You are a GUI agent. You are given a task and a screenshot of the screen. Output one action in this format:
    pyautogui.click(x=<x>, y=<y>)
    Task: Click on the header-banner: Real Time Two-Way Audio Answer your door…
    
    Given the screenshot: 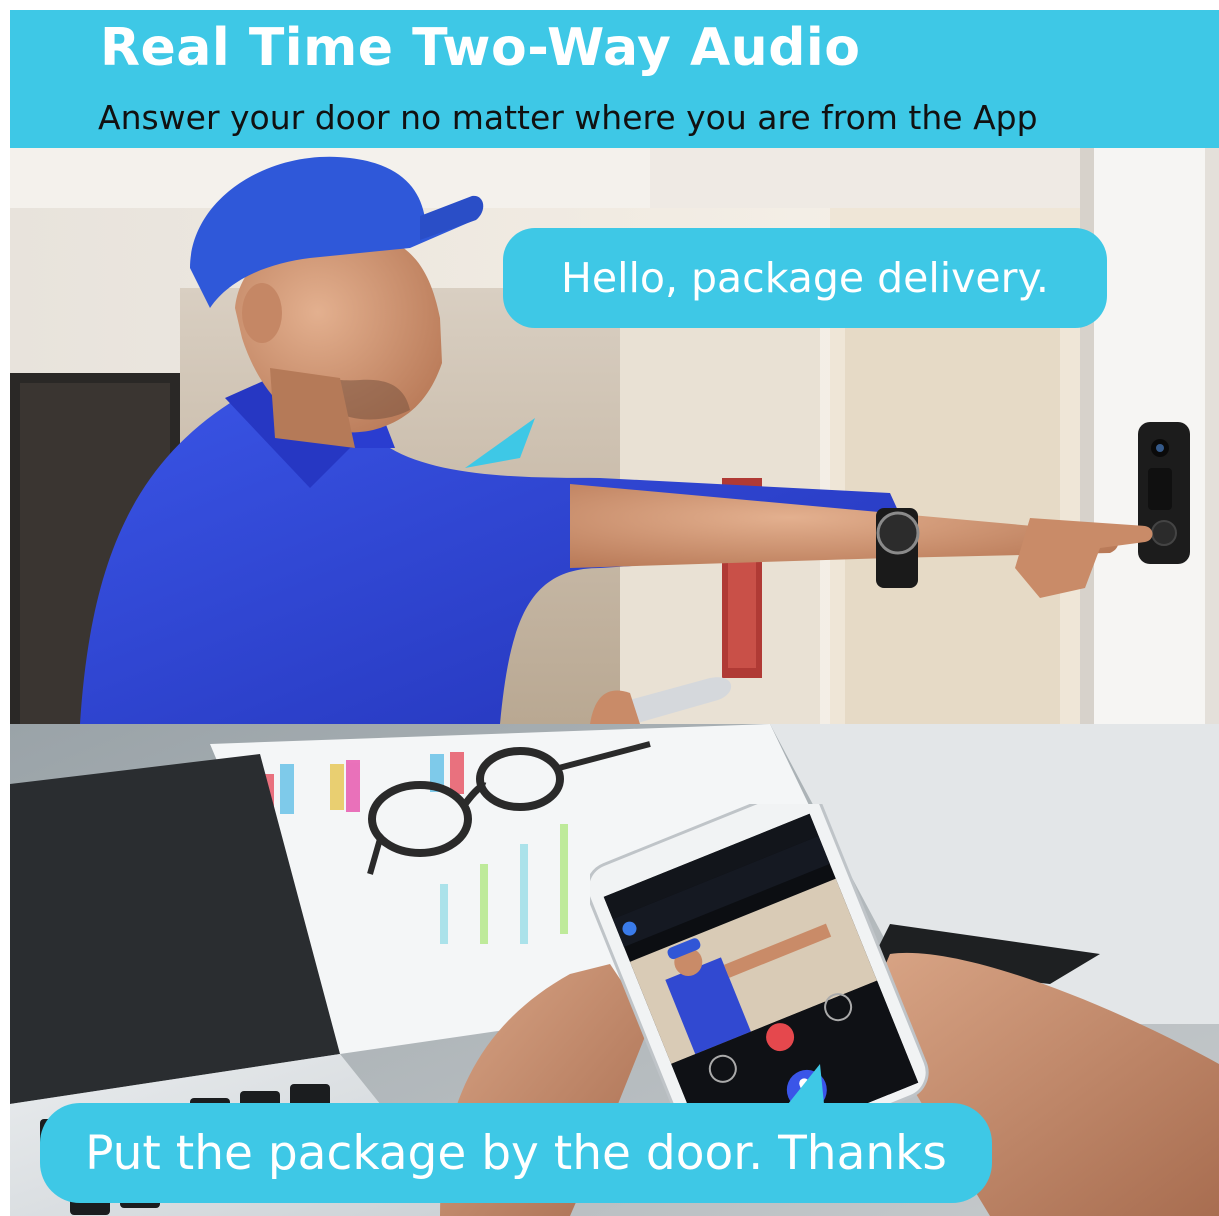 What is the action you would take?
    pyautogui.click(x=614, y=79)
    